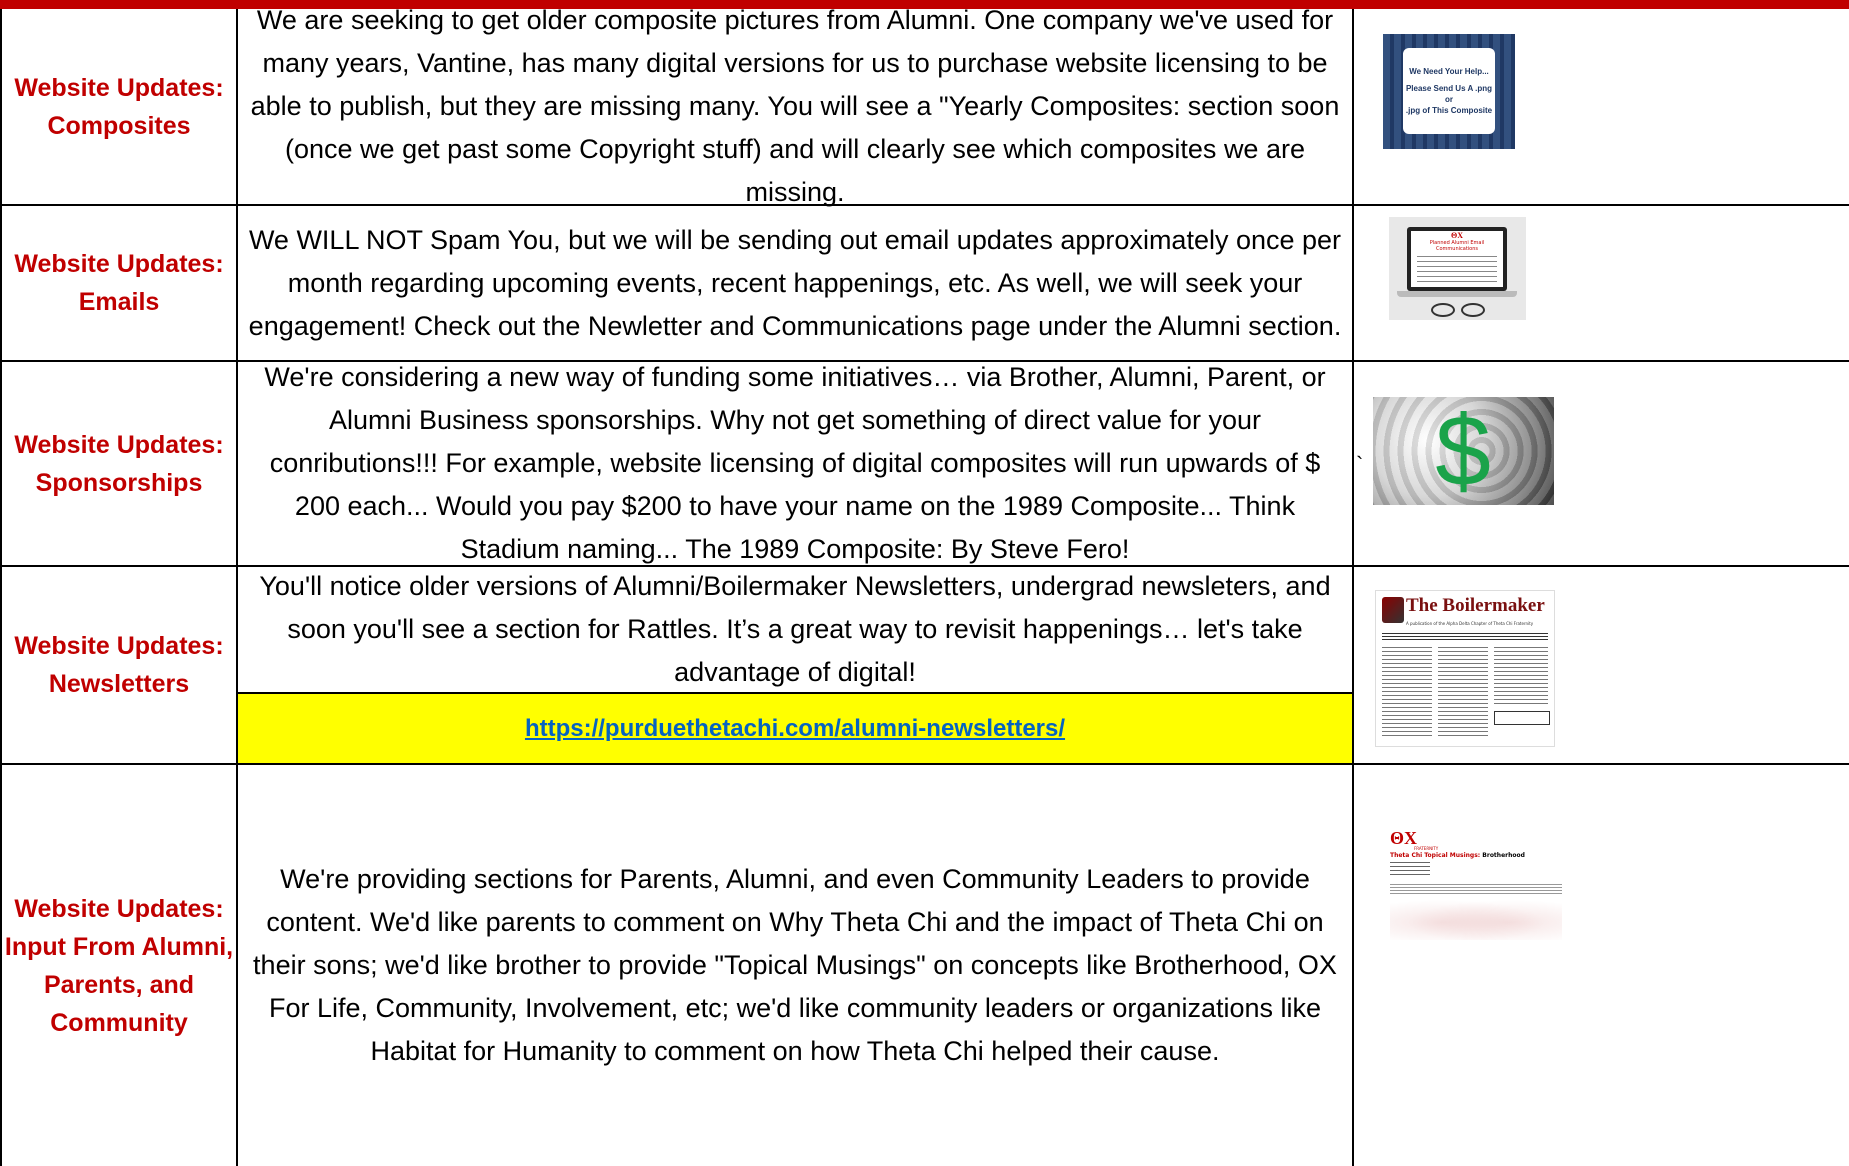  What do you see at coordinates (1503, 855) in the screenshot?
I see `thumb-title: Brotherhood` at bounding box center [1503, 855].